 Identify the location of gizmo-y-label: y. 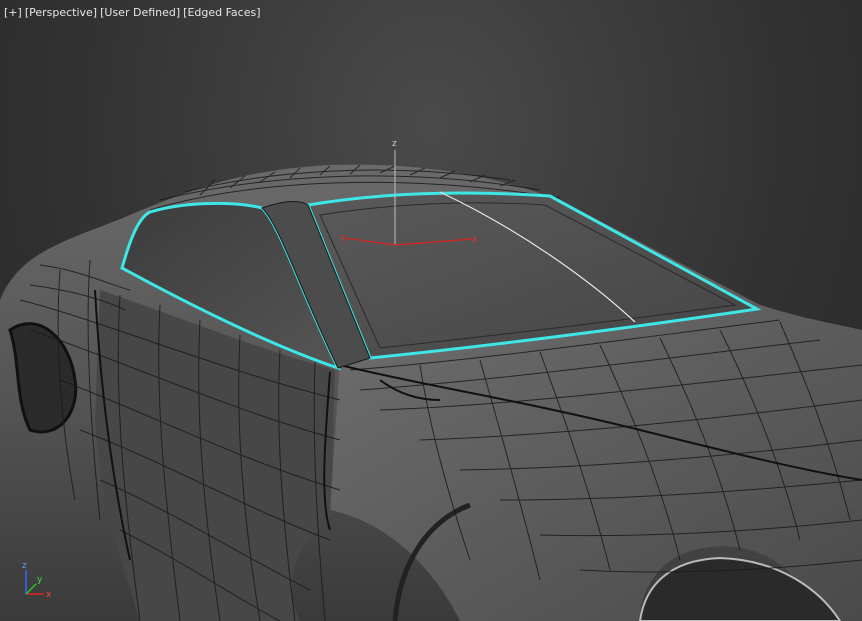
(343, 238).